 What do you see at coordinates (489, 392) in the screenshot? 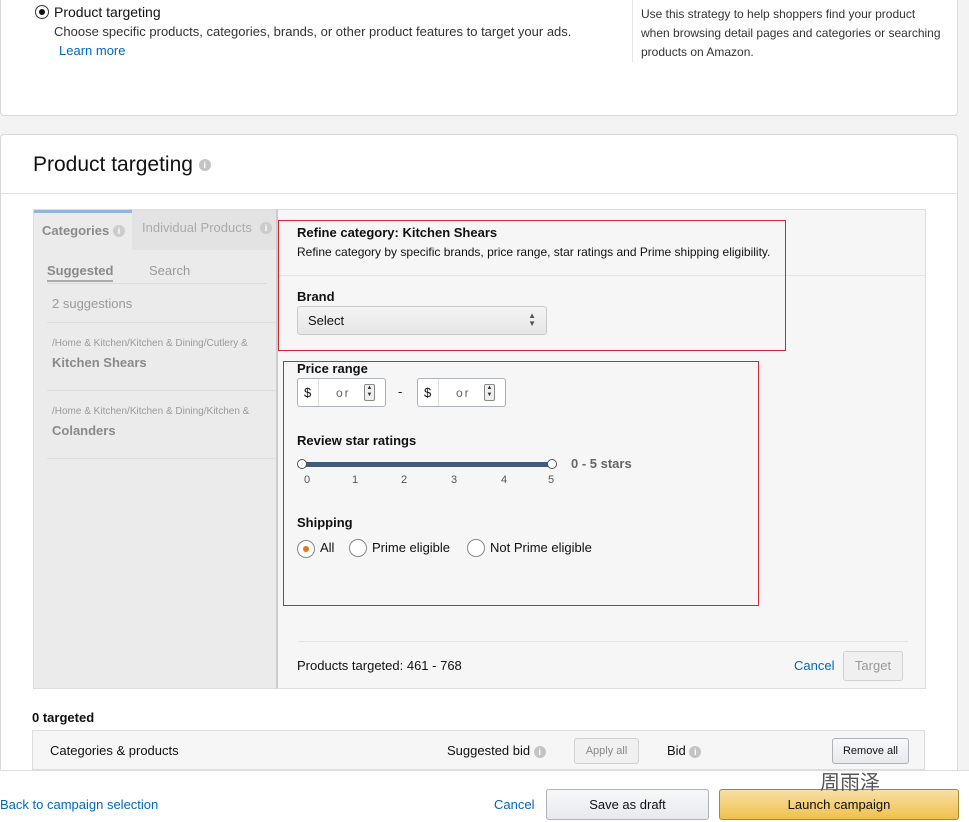
I see `price-max-stepper-icon: ▲ ▼` at bounding box center [489, 392].